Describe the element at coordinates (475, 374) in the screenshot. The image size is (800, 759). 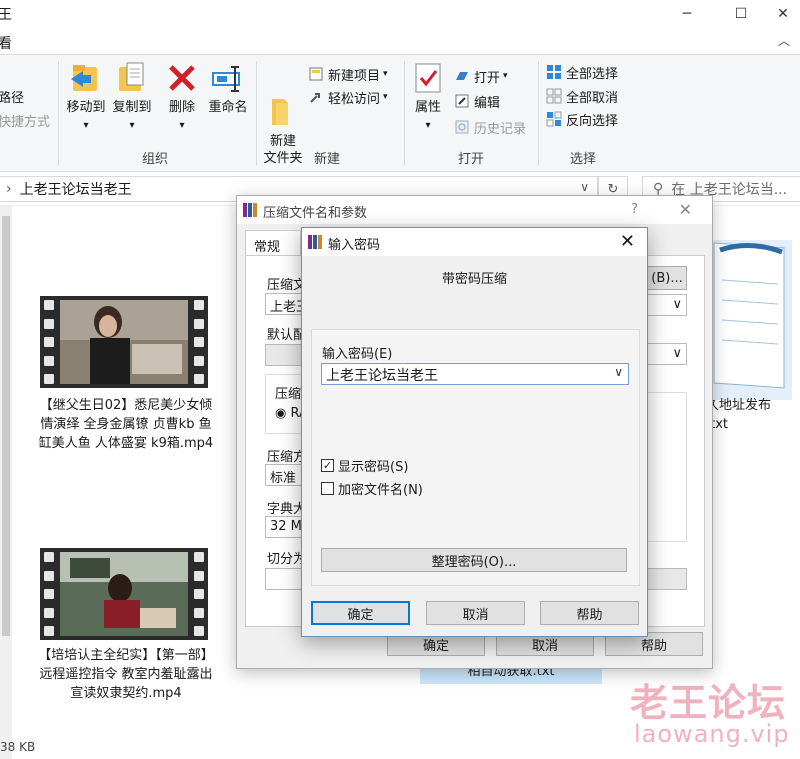
I see `password-input: 上老王论坛当老王 ∨` at that location.